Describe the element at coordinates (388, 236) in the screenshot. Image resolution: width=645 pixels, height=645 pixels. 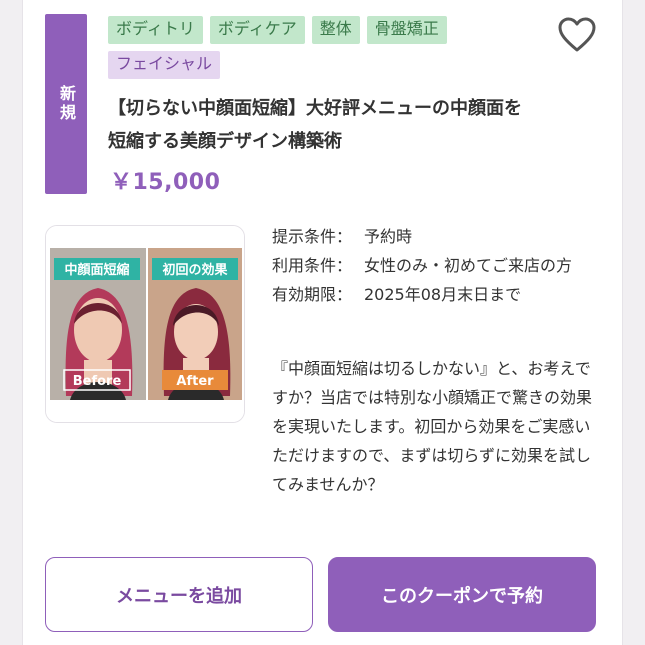
I see `condition-value: 予約時` at that location.